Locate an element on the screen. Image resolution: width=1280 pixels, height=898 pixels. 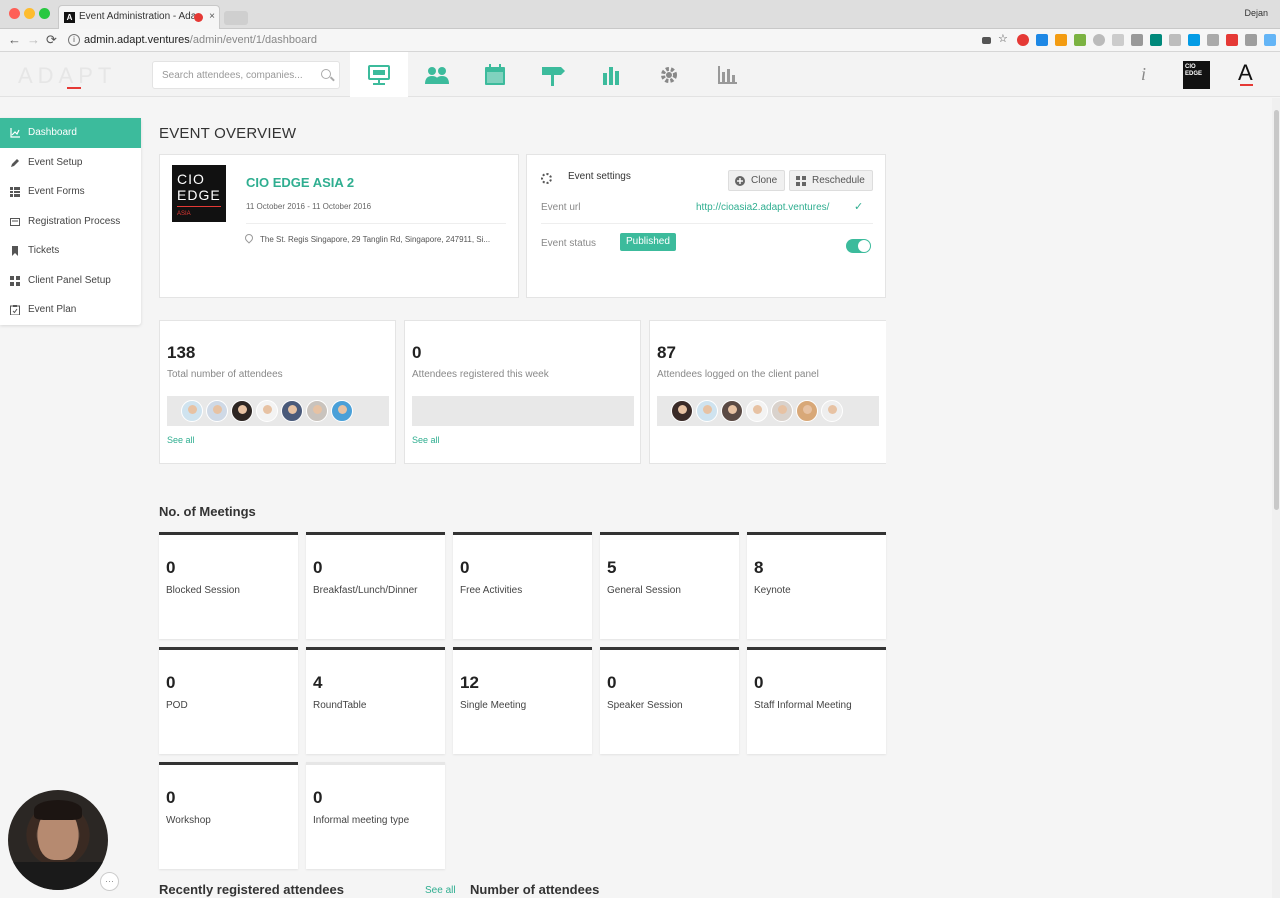
meeting-tile: 0 Informal meeting type is located at coordinates (375, 815).